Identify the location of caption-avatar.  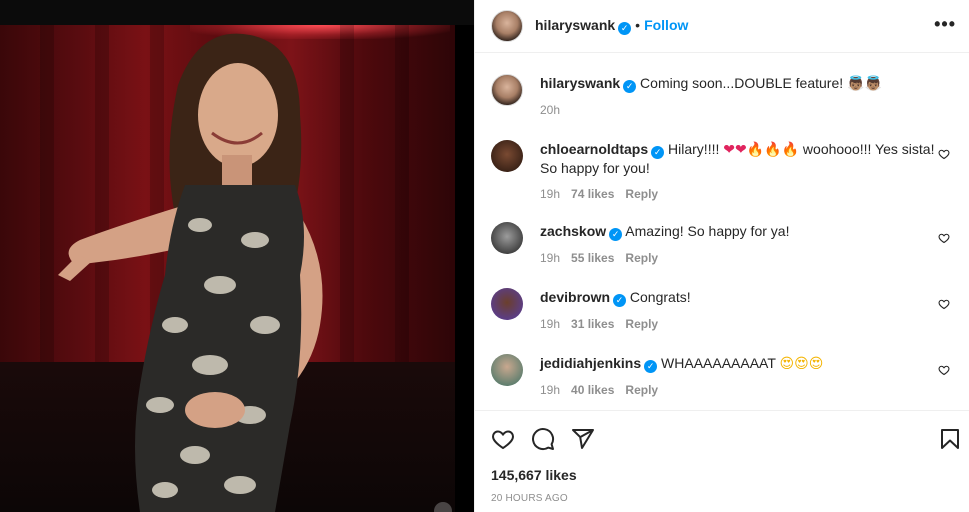
(507, 90).